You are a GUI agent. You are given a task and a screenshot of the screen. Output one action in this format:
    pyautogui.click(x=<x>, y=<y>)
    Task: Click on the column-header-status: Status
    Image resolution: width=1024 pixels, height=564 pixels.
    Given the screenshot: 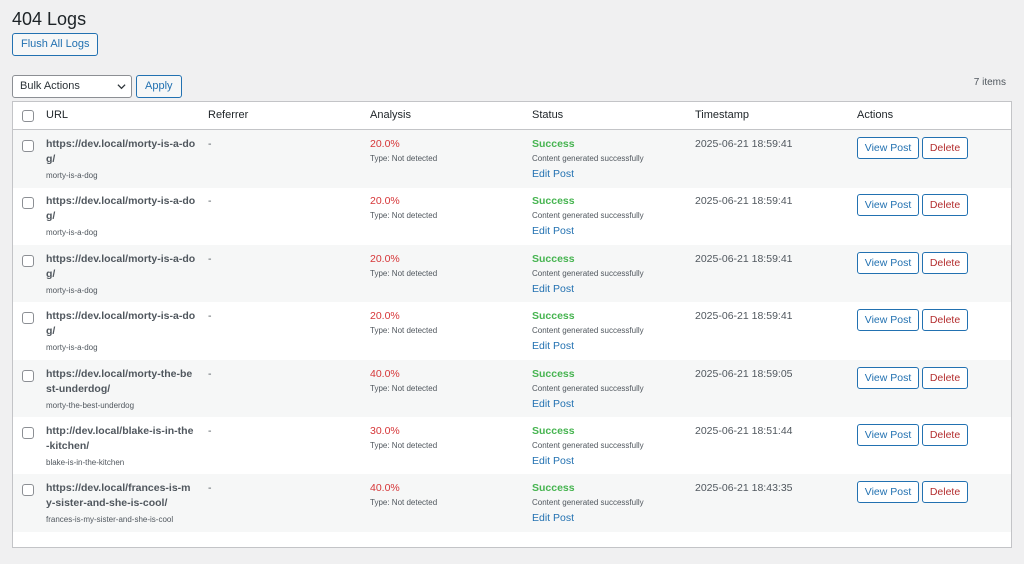 What is the action you would take?
    pyautogui.click(x=548, y=115)
    